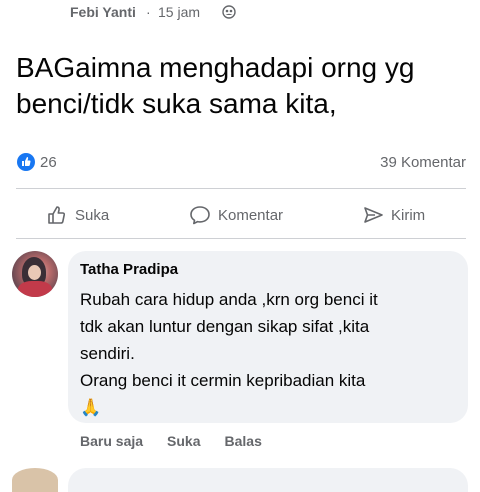 This screenshot has height=492, width=480. Describe the element at coordinates (35, 480) in the screenshot. I see `next-commenter-avatar` at that location.